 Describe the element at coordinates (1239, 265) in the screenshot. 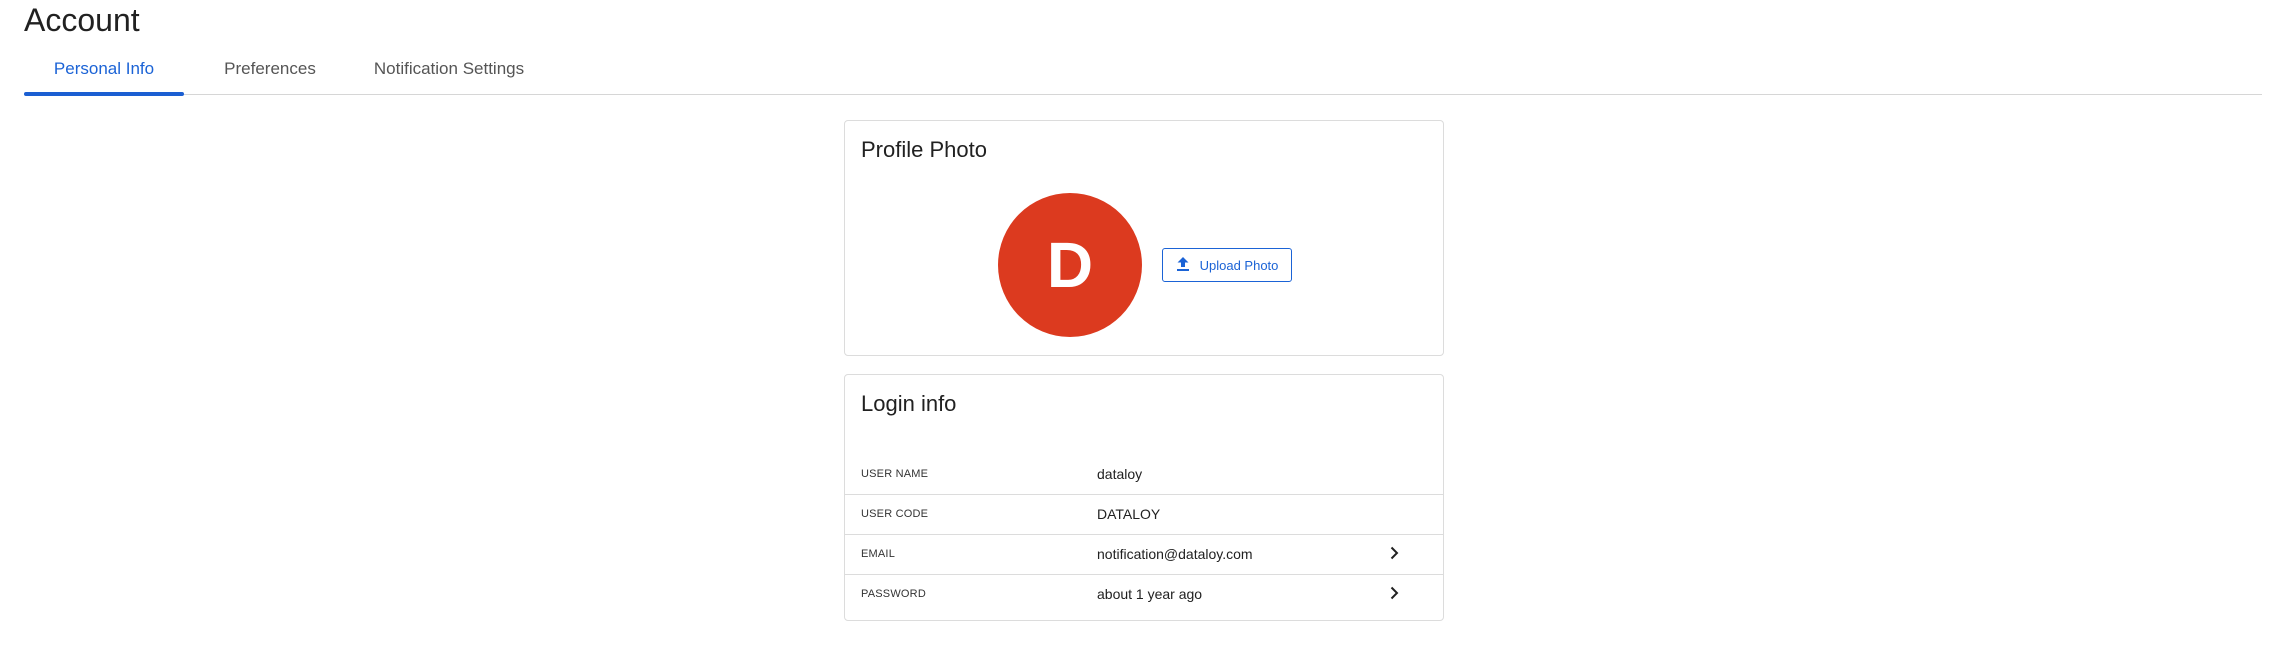

I see `upload-photo-label: Upload Photo` at that location.